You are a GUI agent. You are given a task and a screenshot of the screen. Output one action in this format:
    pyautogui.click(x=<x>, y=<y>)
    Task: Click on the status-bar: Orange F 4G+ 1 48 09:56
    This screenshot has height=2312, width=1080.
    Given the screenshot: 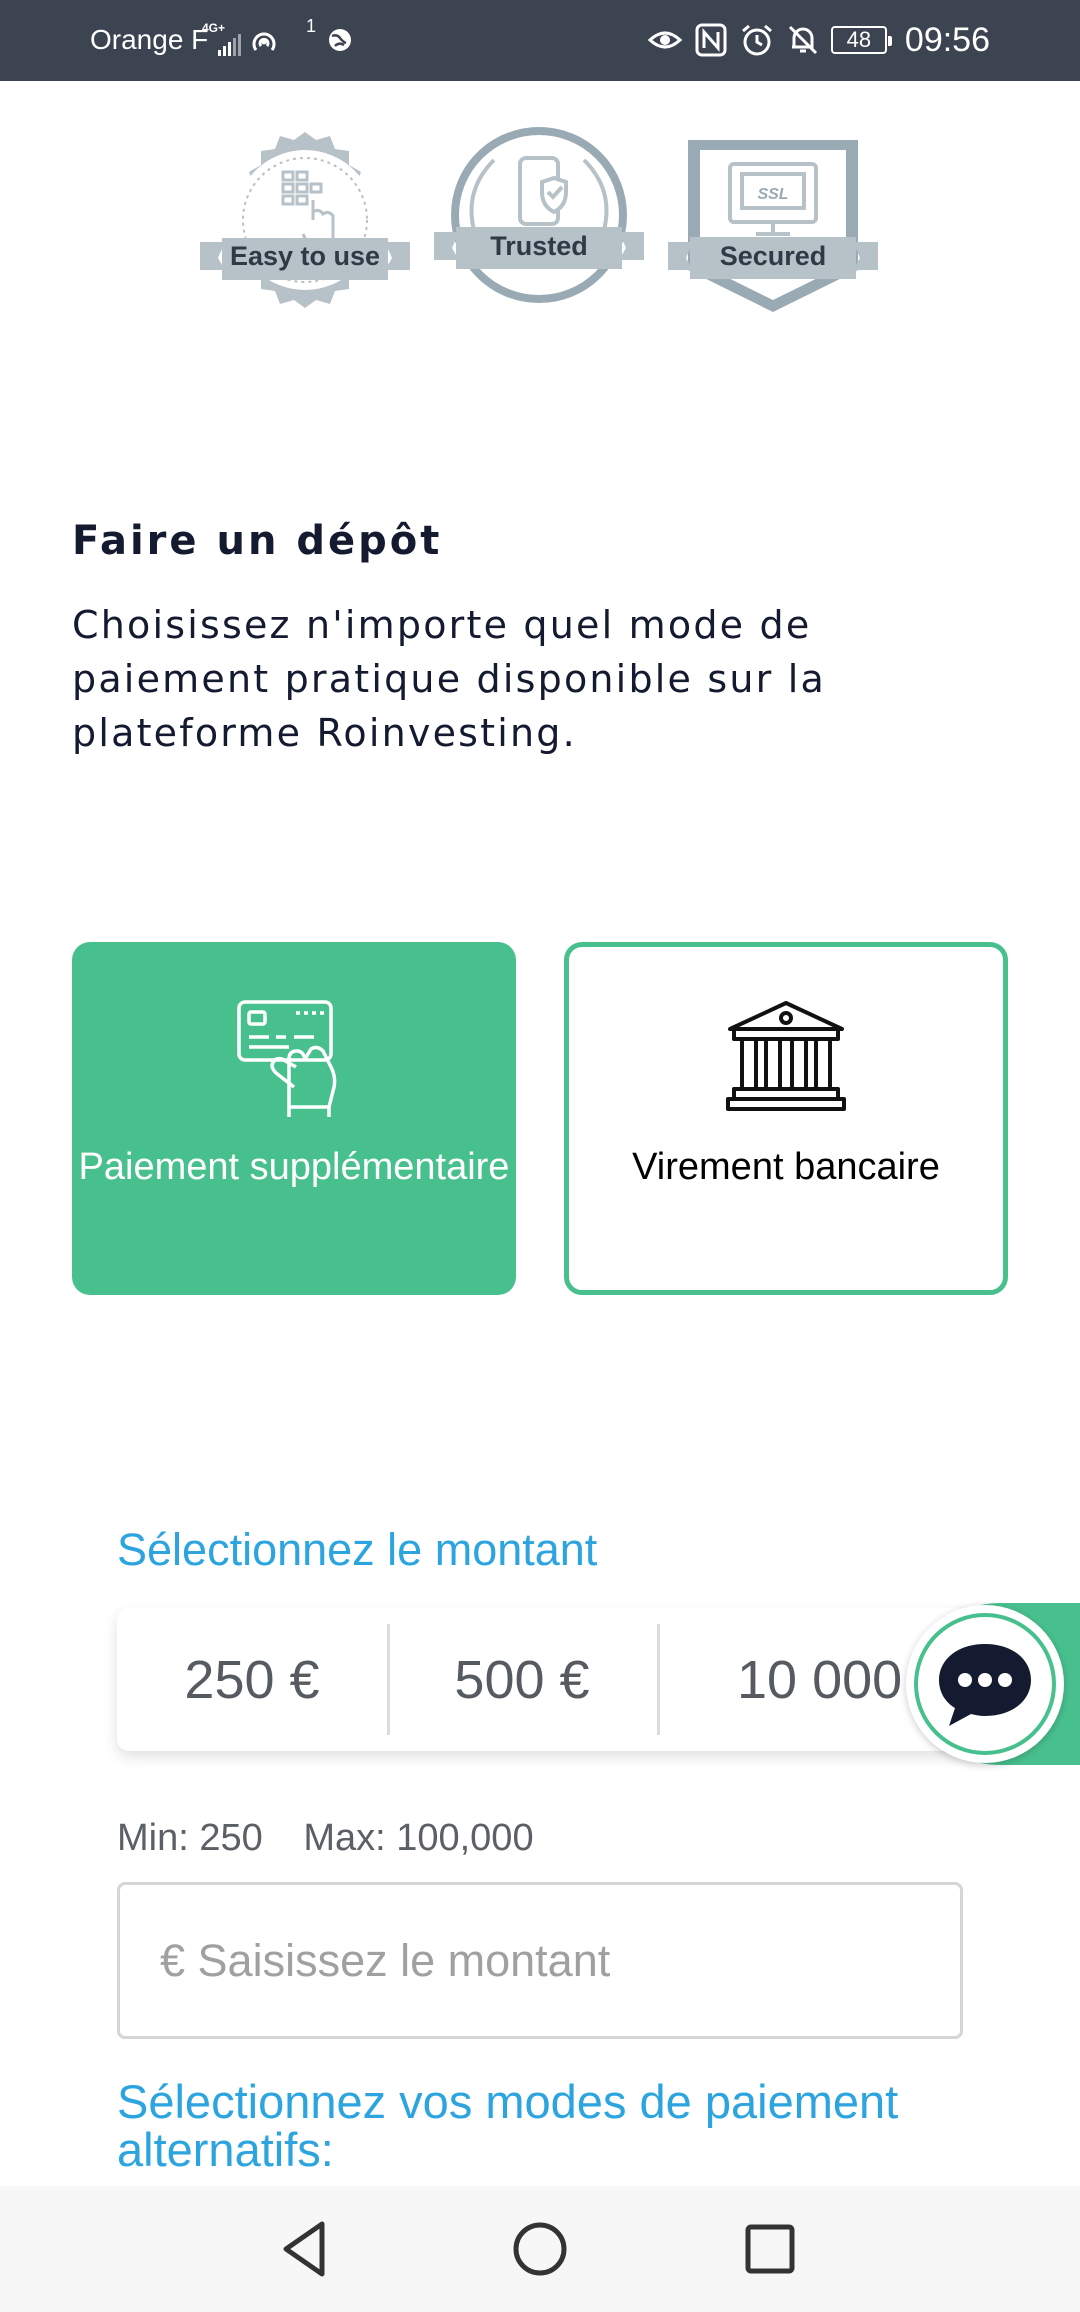 What is the action you would take?
    pyautogui.click(x=540, y=40)
    